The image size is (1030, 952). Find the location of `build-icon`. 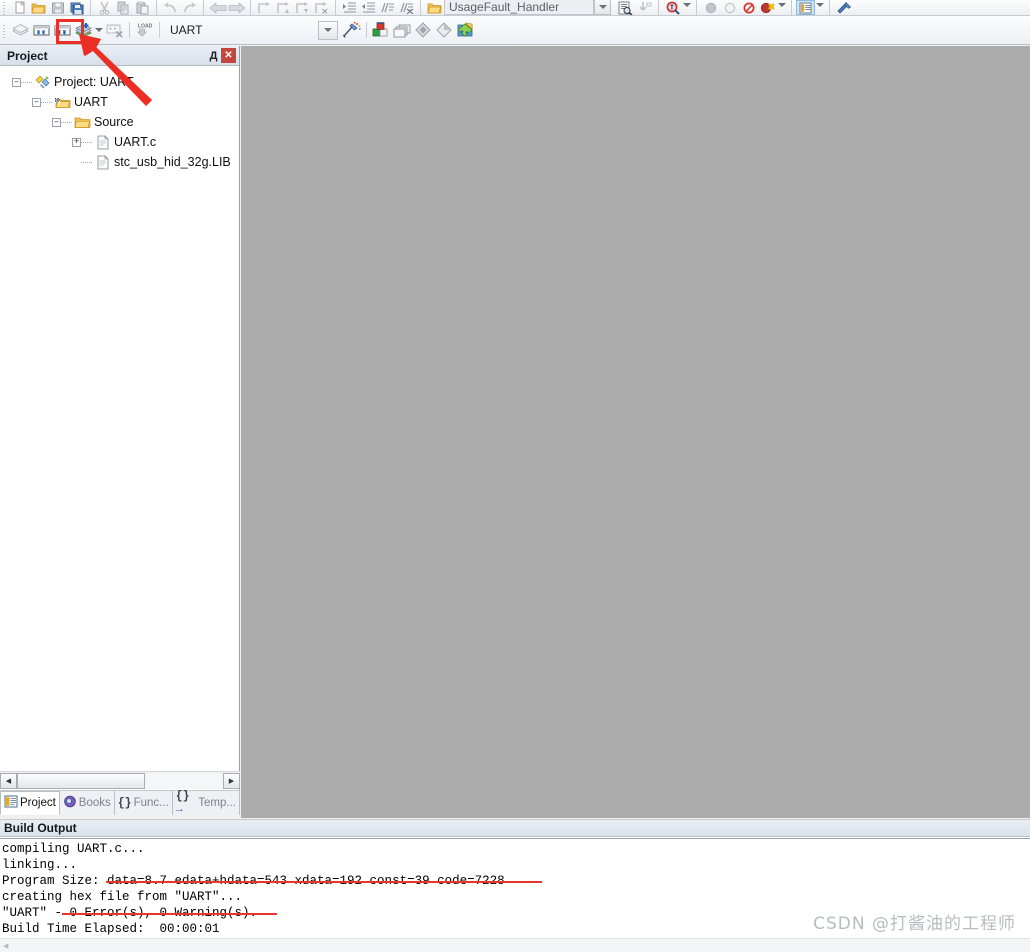

build-icon is located at coordinates (41, 30).